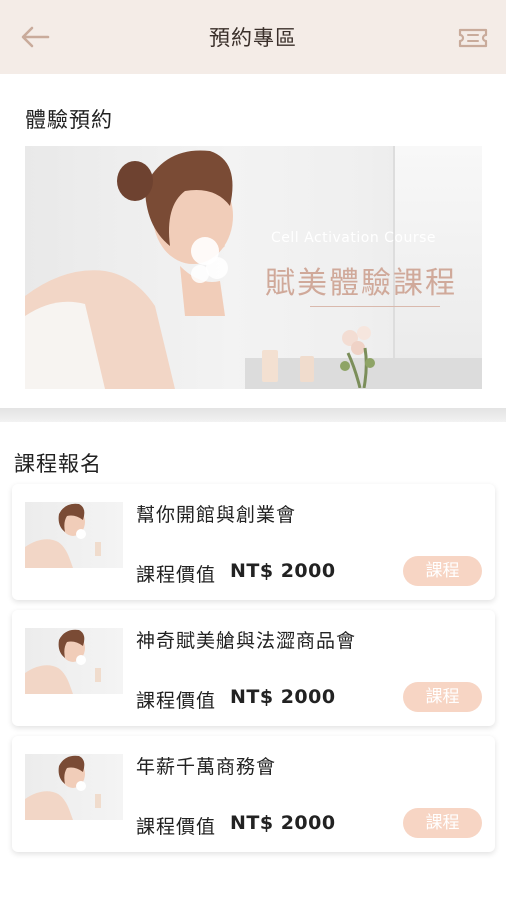 The height and width of the screenshot is (900, 506). What do you see at coordinates (69, 120) in the screenshot?
I see `experience-heading: 體驗預約` at bounding box center [69, 120].